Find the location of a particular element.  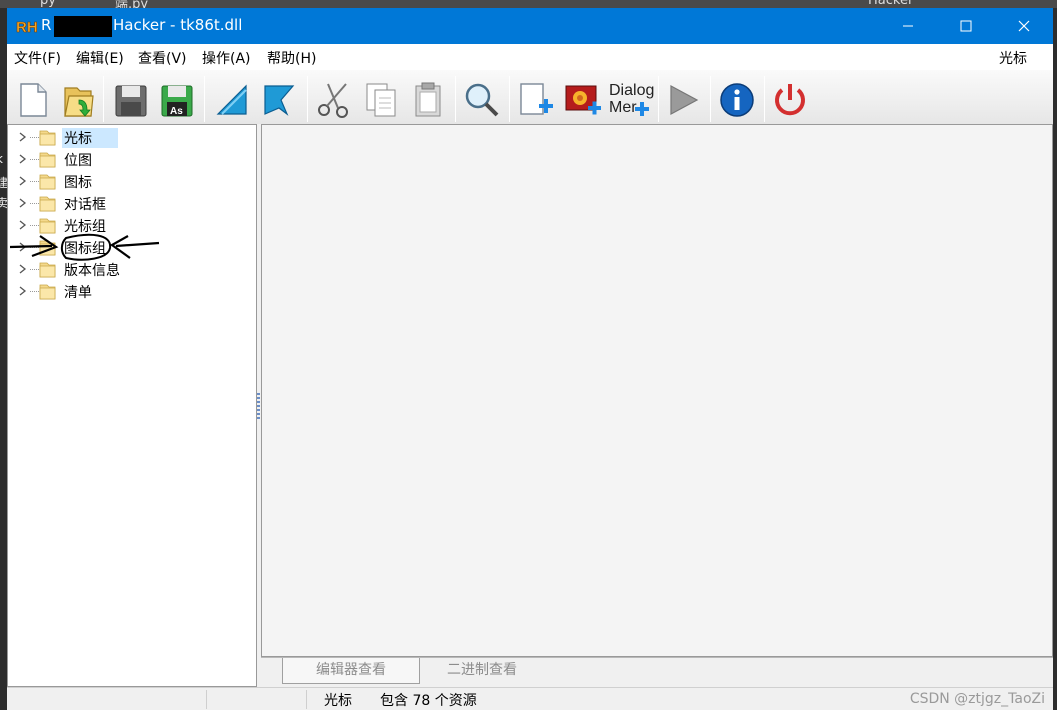

desktop-background-left: k 建 卖 is located at coordinates (4, 359).